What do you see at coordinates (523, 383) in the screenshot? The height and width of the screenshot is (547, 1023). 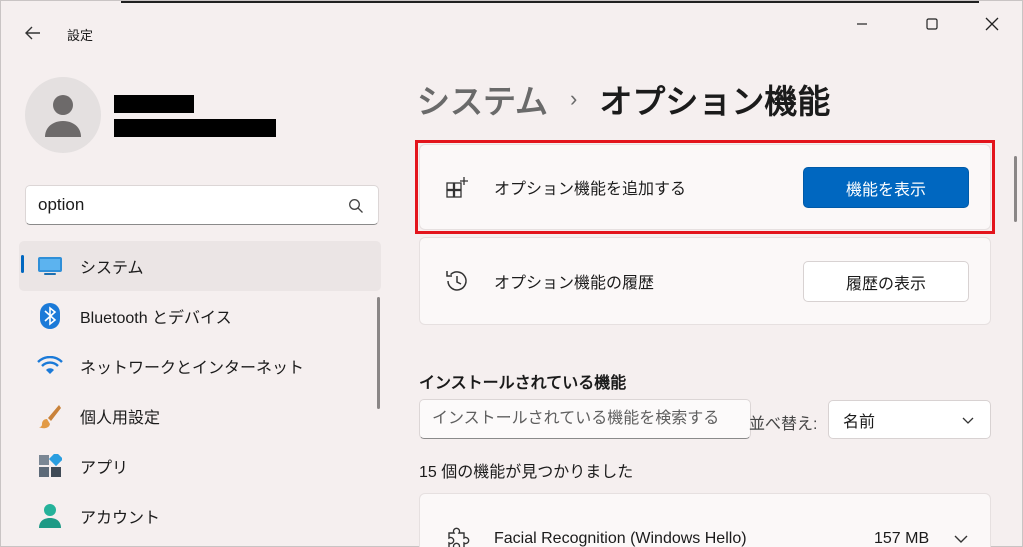 I see `installed-features-title: インストールされている機能` at bounding box center [523, 383].